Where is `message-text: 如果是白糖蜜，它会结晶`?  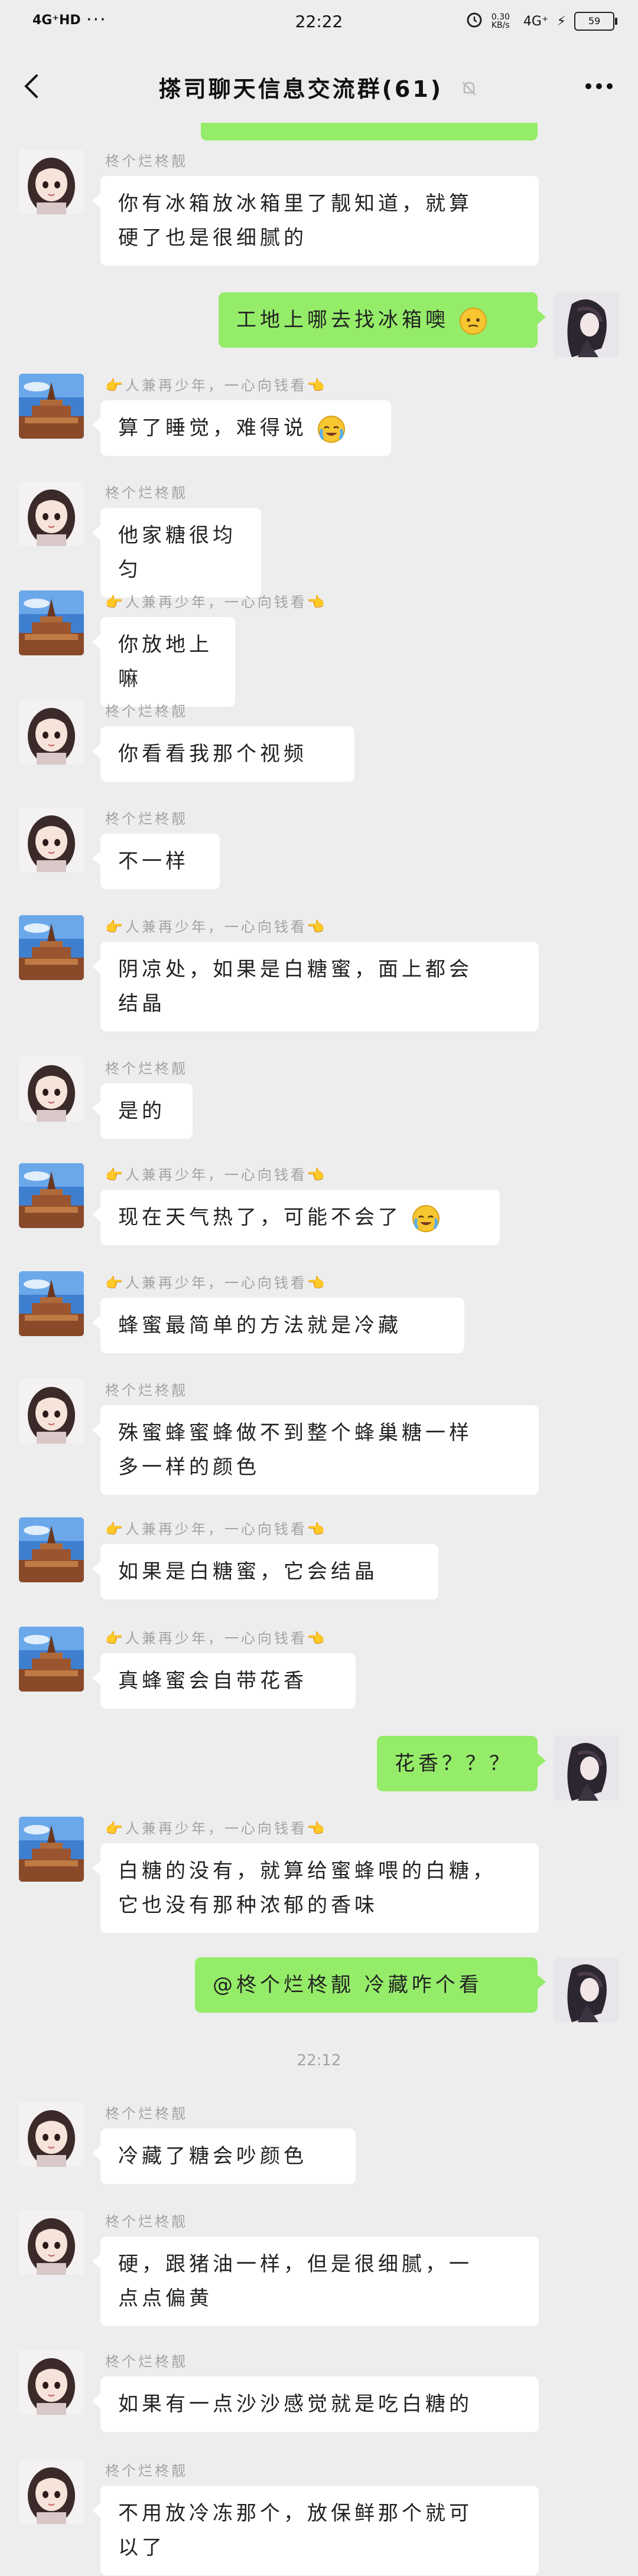
message-text: 如果是白糖蜜，它会结晶 is located at coordinates (248, 1572).